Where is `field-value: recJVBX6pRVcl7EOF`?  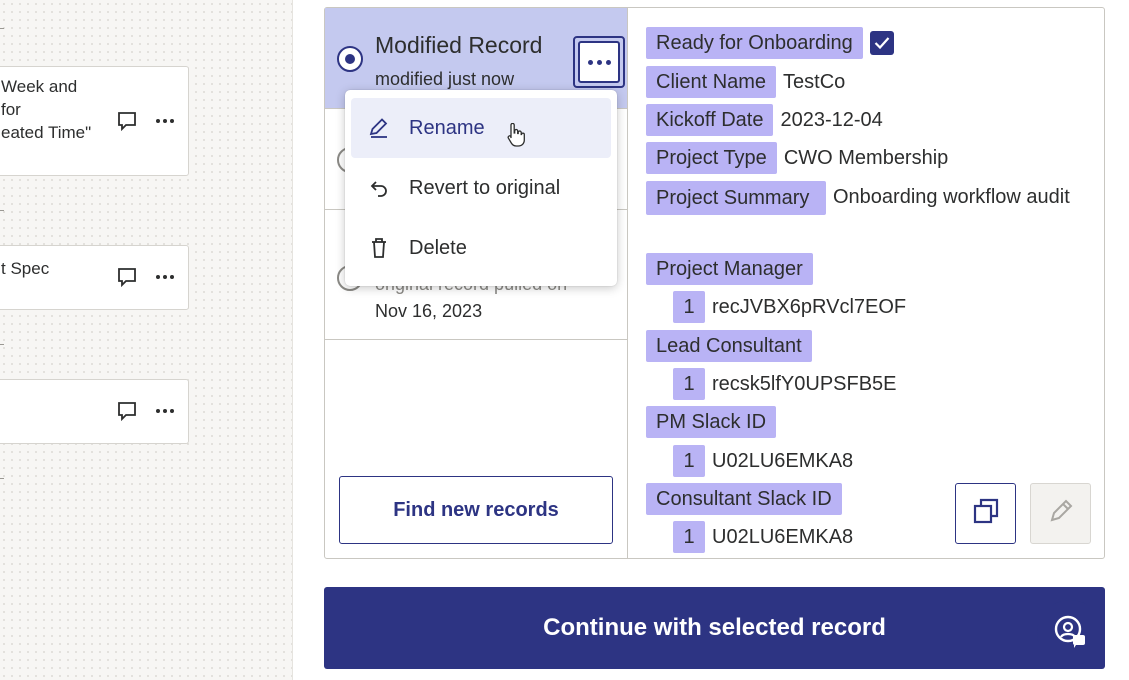 field-value: recJVBX6pRVcl7EOF is located at coordinates (809, 307).